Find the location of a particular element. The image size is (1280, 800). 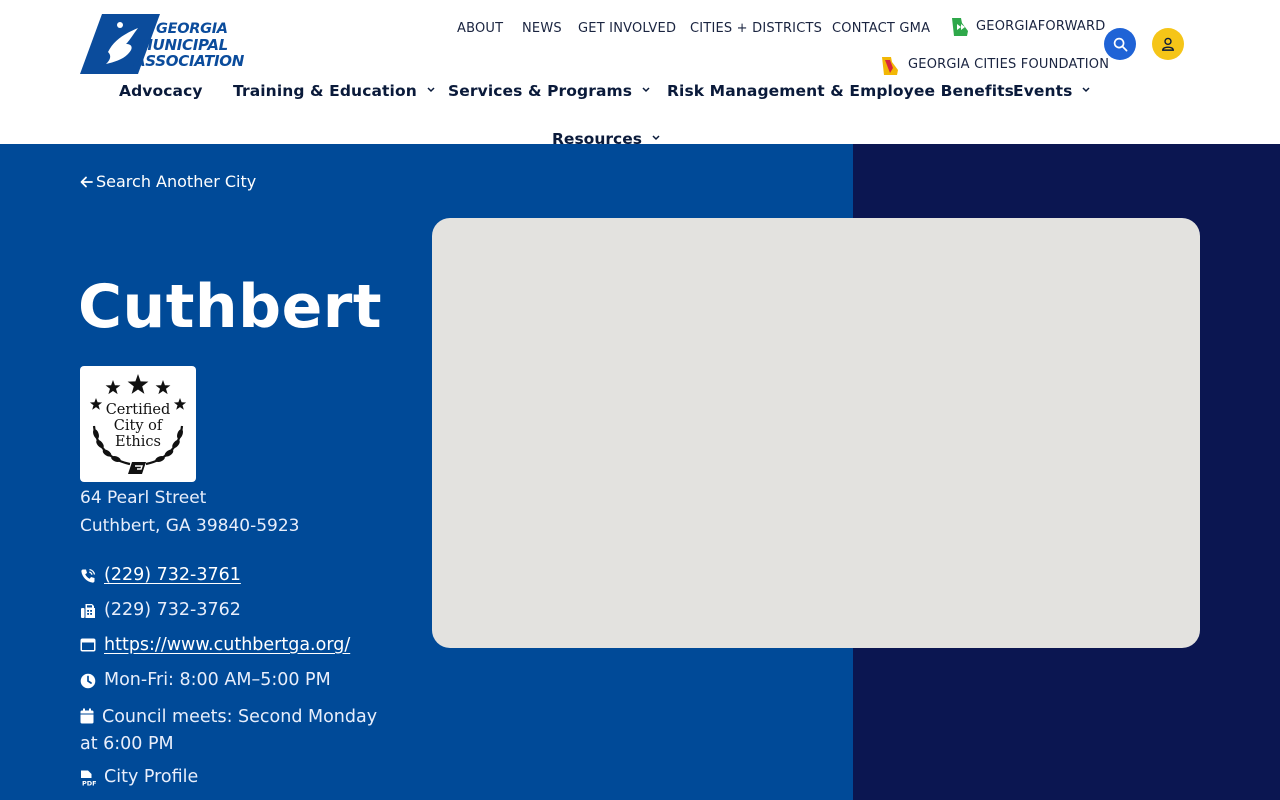

back-link-label: Search Another City is located at coordinates (176, 181).